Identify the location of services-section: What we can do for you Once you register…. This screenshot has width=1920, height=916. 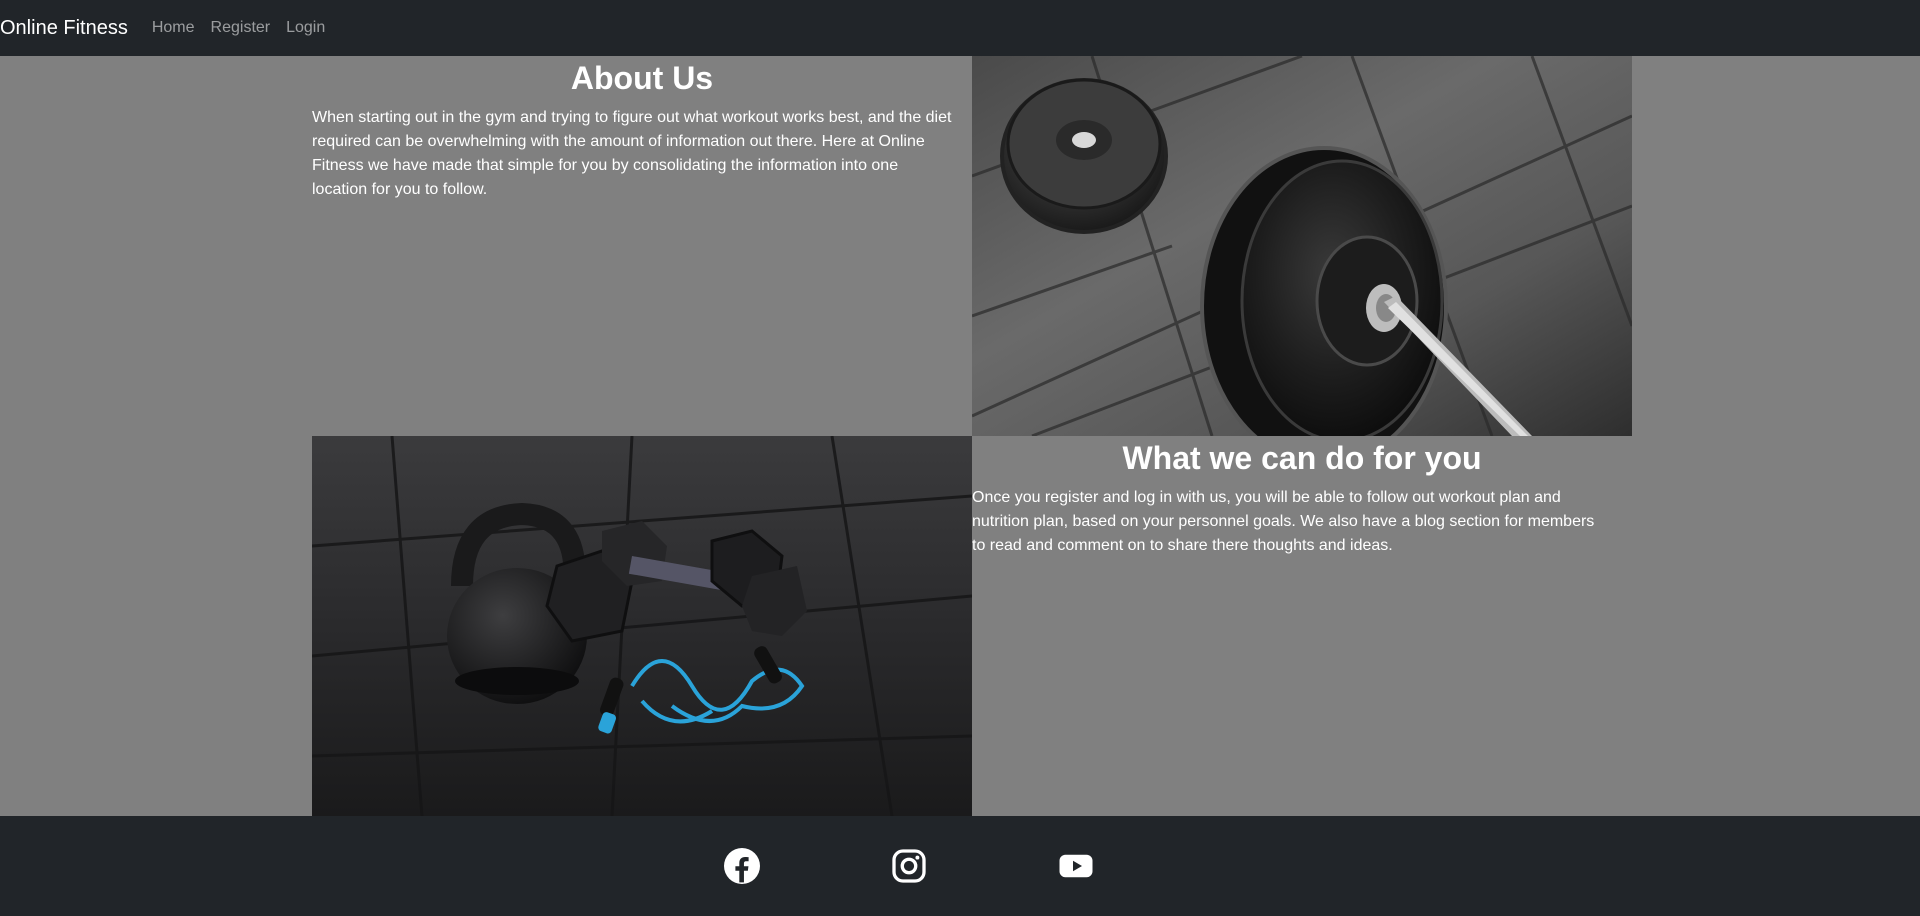
(1302, 626).